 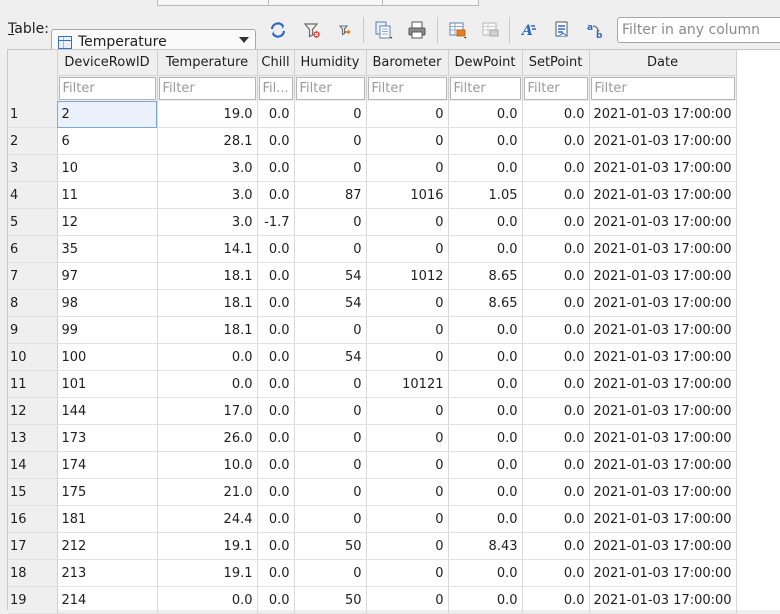 I want to click on row-number: 19, so click(x=33, y=600).